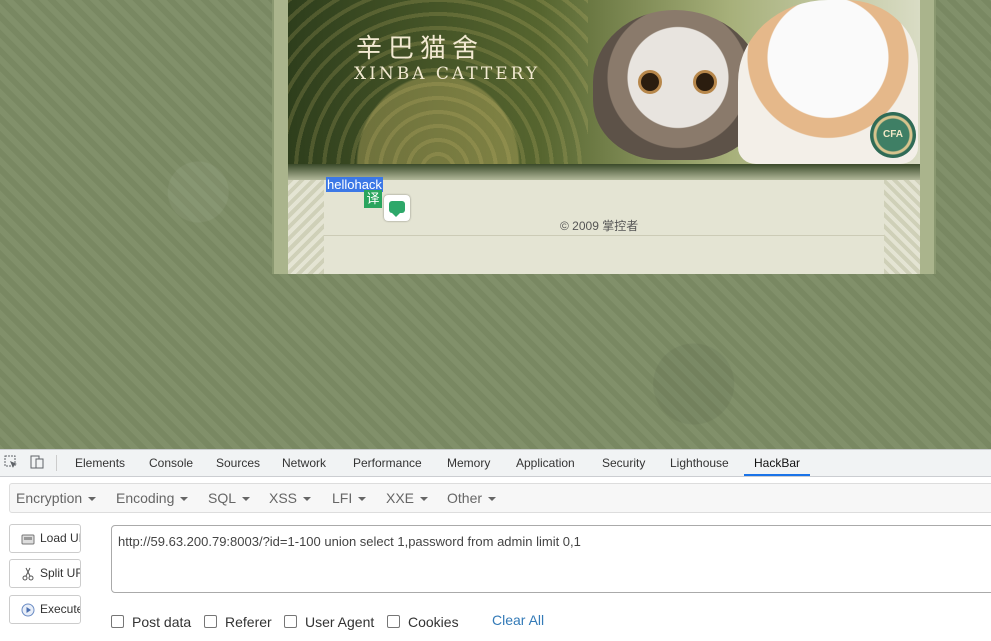 The height and width of the screenshot is (641, 991). What do you see at coordinates (28, 574) in the screenshot?
I see `scissors-icon` at bounding box center [28, 574].